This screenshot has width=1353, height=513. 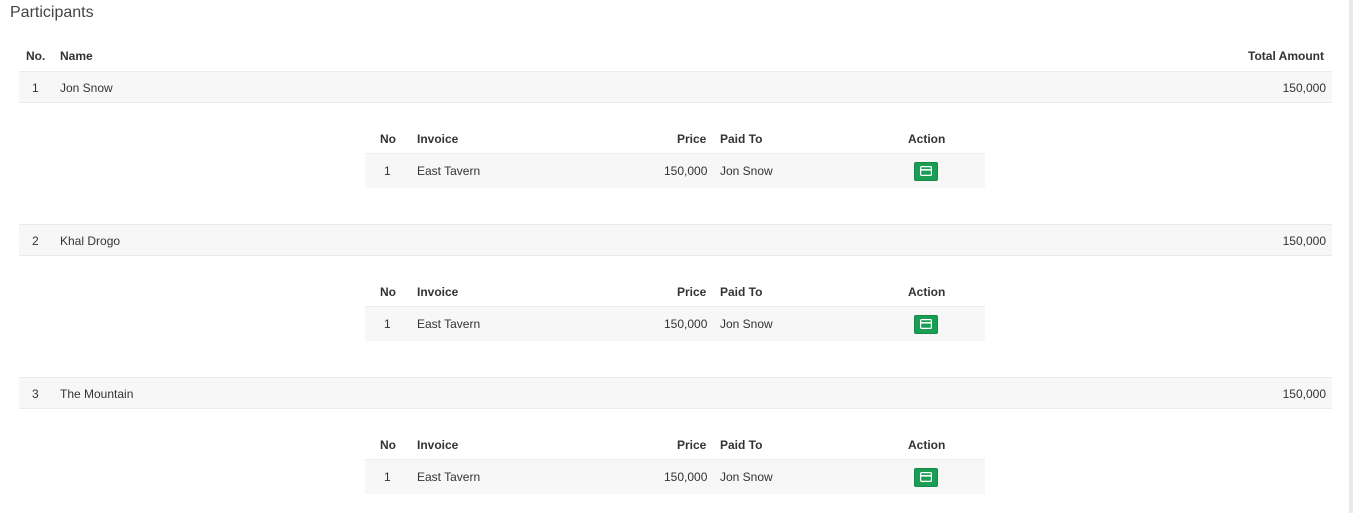 I want to click on participant-row: 1 Jon Snow 150,000, so click(x=675, y=87).